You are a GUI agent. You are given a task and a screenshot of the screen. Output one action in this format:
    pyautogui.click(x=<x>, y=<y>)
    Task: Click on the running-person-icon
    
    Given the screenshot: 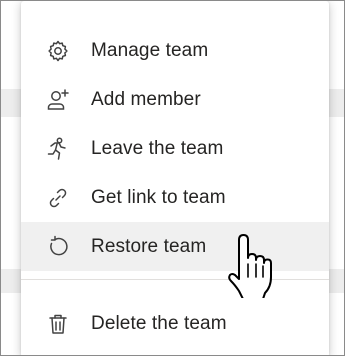 What is the action you would take?
    pyautogui.click(x=58, y=149)
    